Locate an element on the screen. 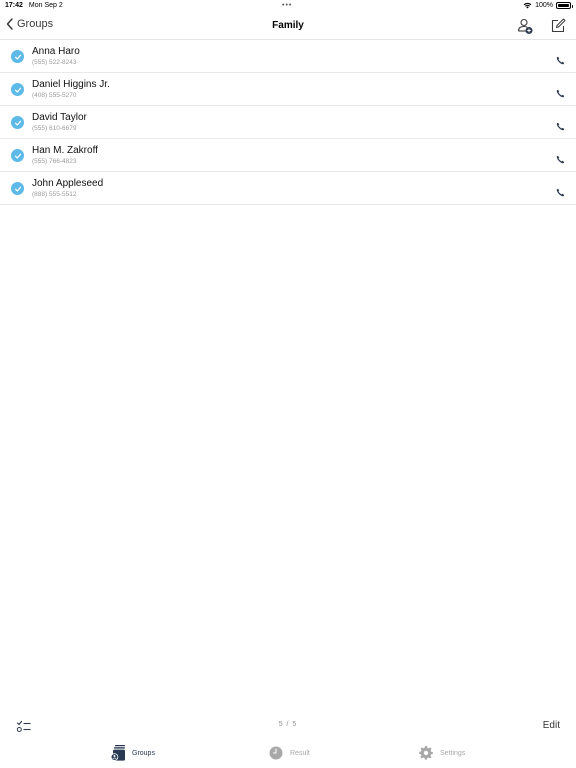 The image size is (576, 768). contact-row: David Taylor (555) 610-6679 is located at coordinates (288, 122).